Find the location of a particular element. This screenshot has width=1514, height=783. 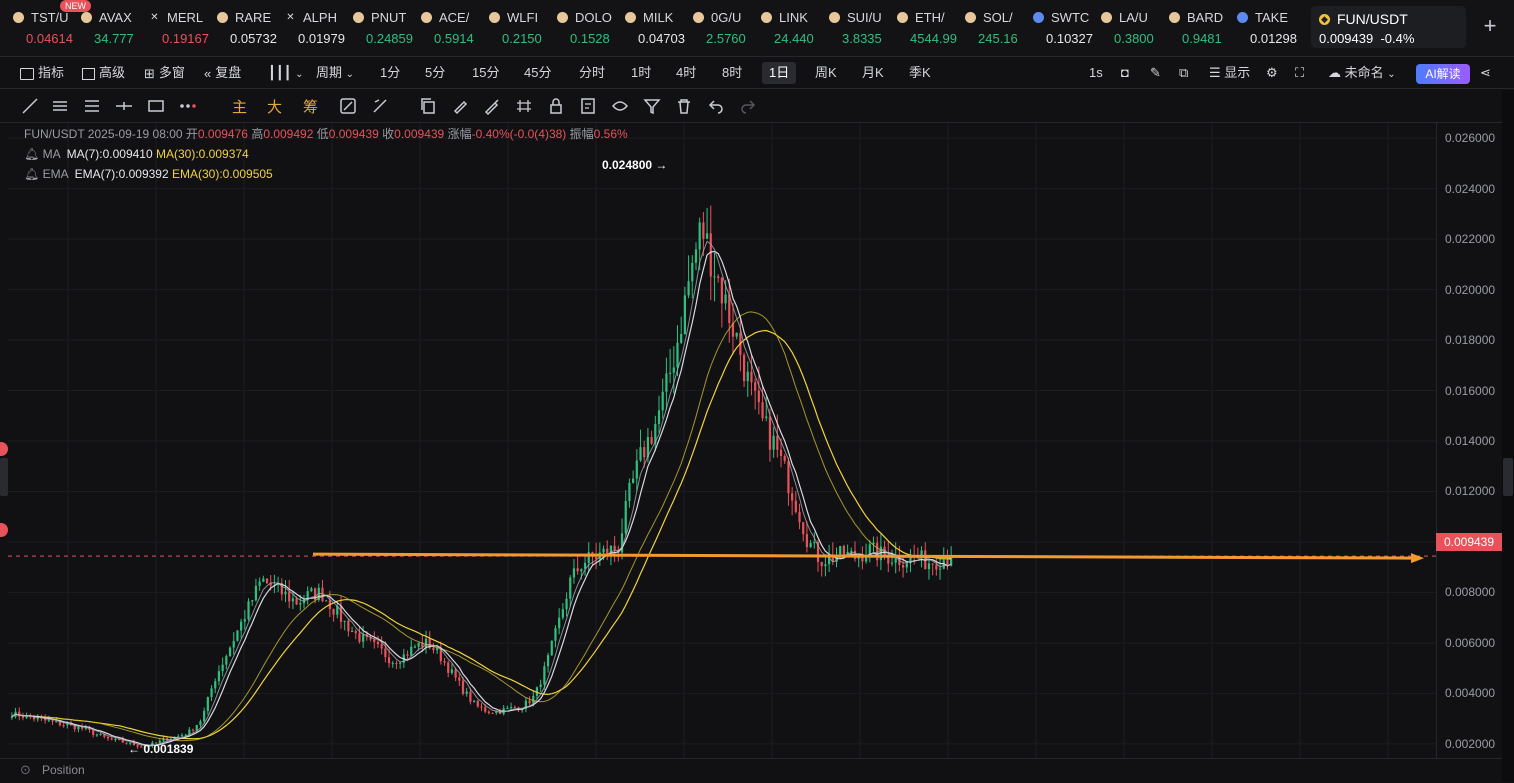

chevron-down-icon: ⊙ is located at coordinates (25, 770).